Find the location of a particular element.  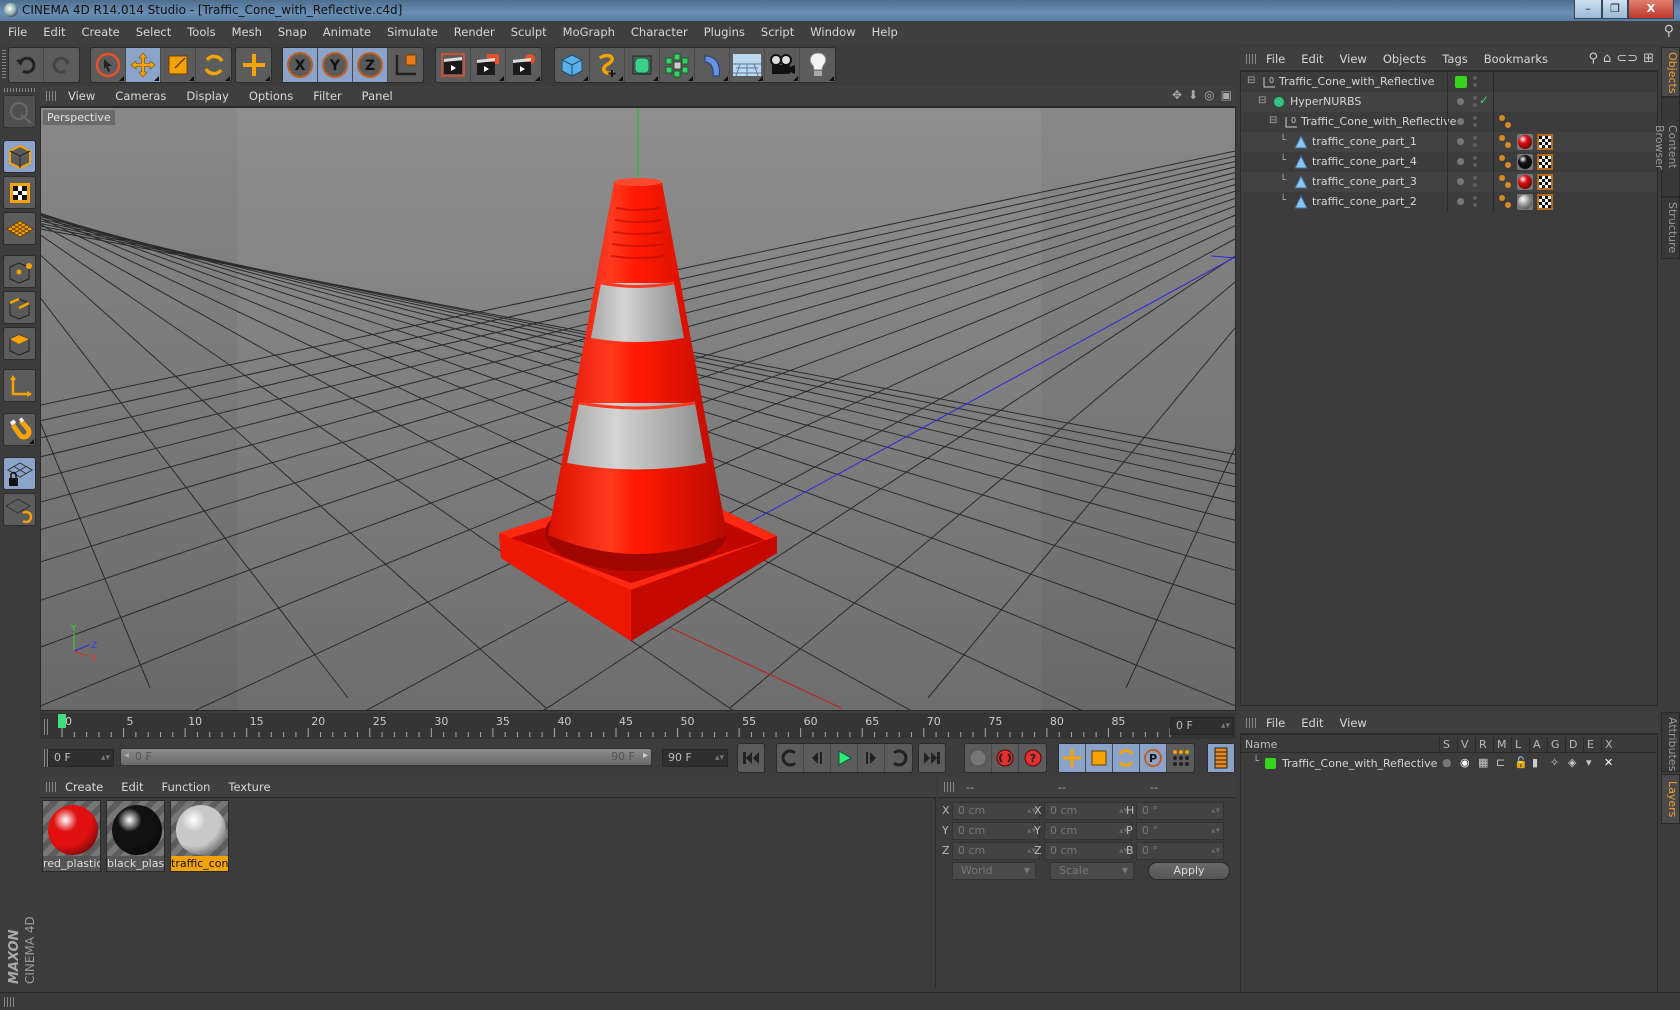

menu-snap: Snap is located at coordinates (292, 32).